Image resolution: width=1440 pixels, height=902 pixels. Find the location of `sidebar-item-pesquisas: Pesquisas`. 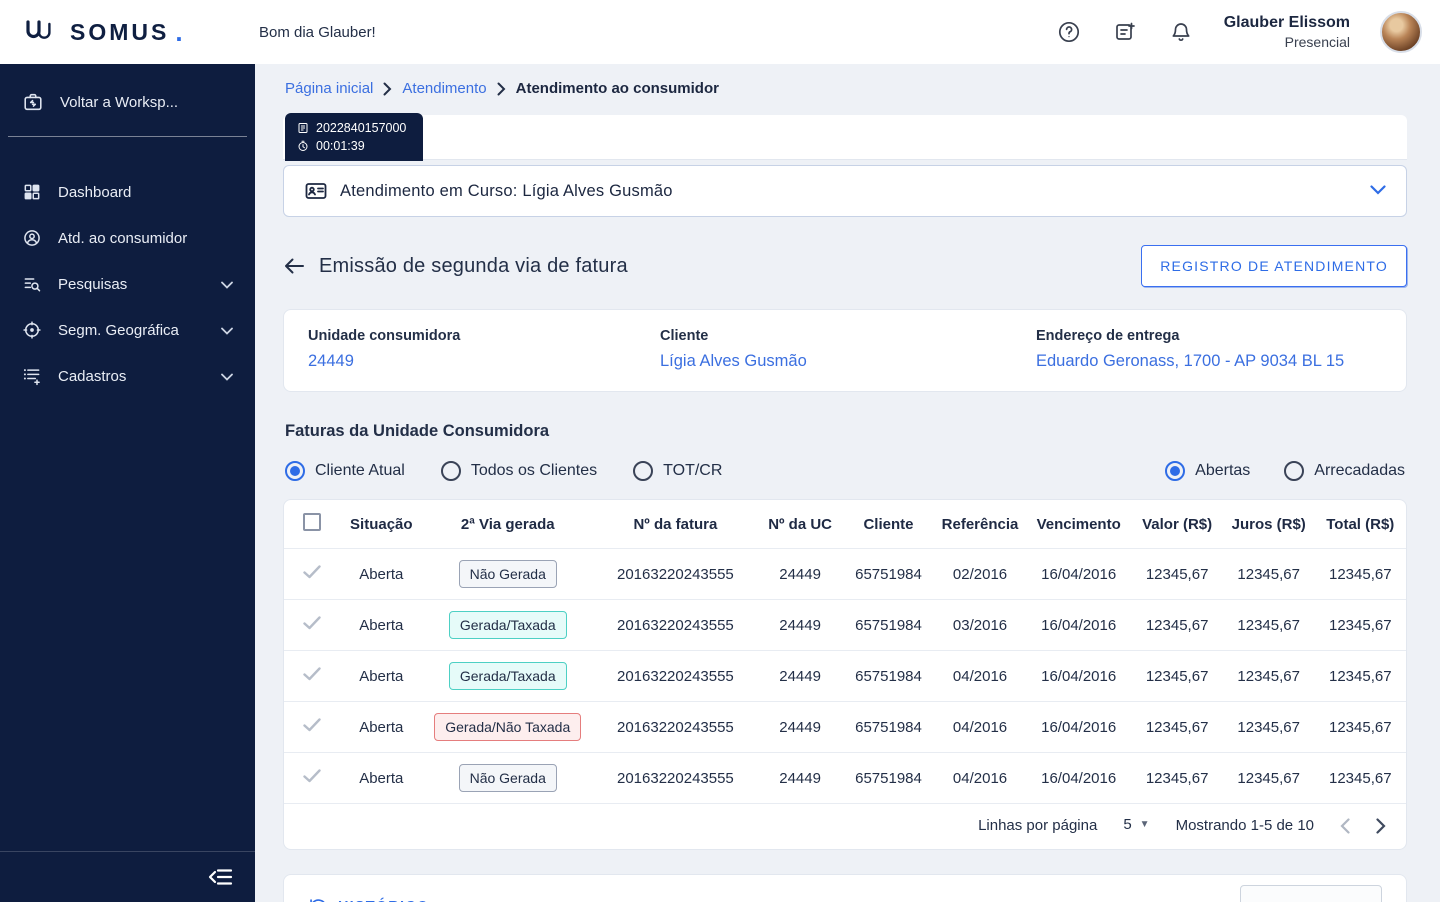

sidebar-item-pesquisas: Pesquisas is located at coordinates (127, 284).